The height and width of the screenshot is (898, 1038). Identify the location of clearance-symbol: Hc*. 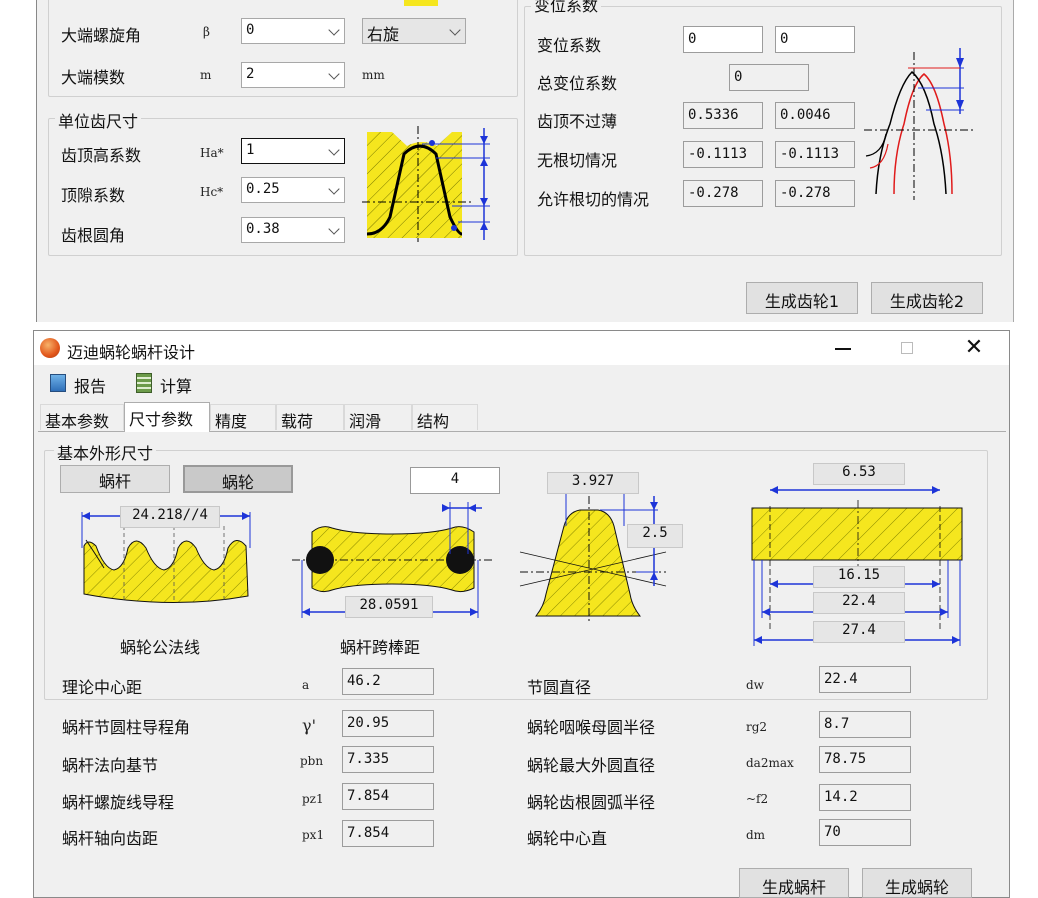
(212, 192).